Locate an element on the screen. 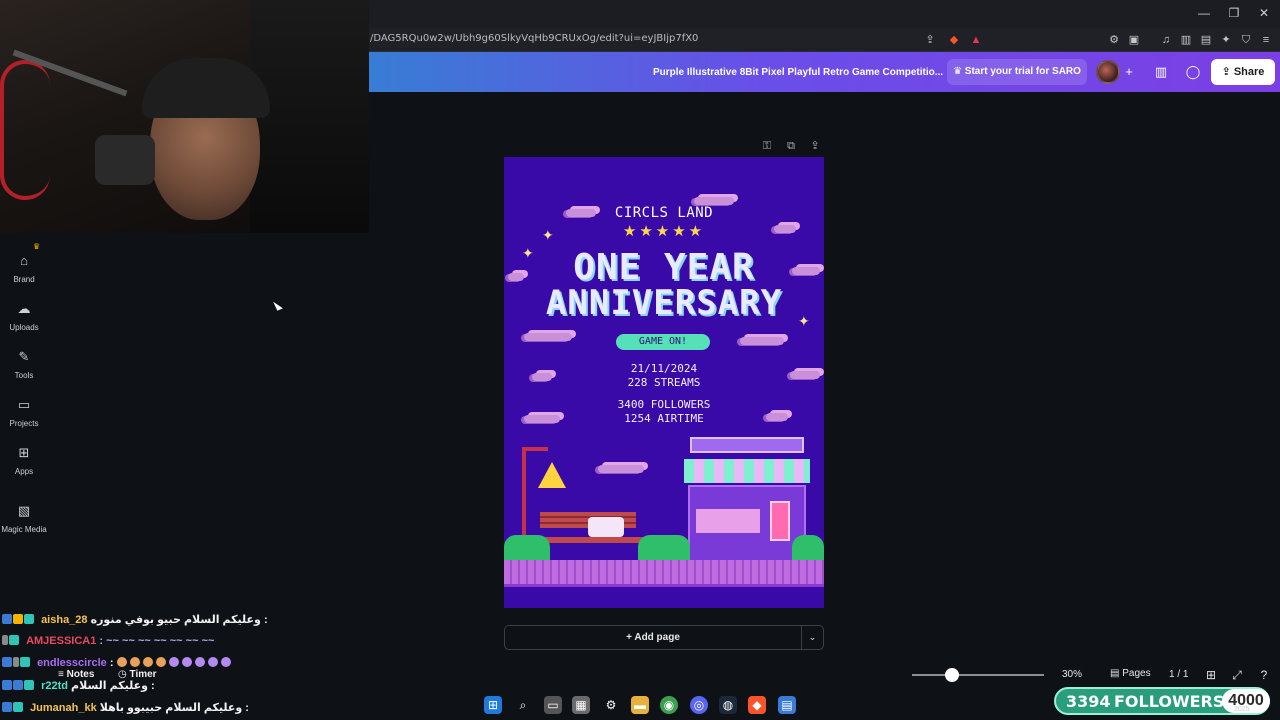 Image resolution: width=1280 pixels, height=720 pixels. widgets-icon: ▦ is located at coordinates (581, 705).